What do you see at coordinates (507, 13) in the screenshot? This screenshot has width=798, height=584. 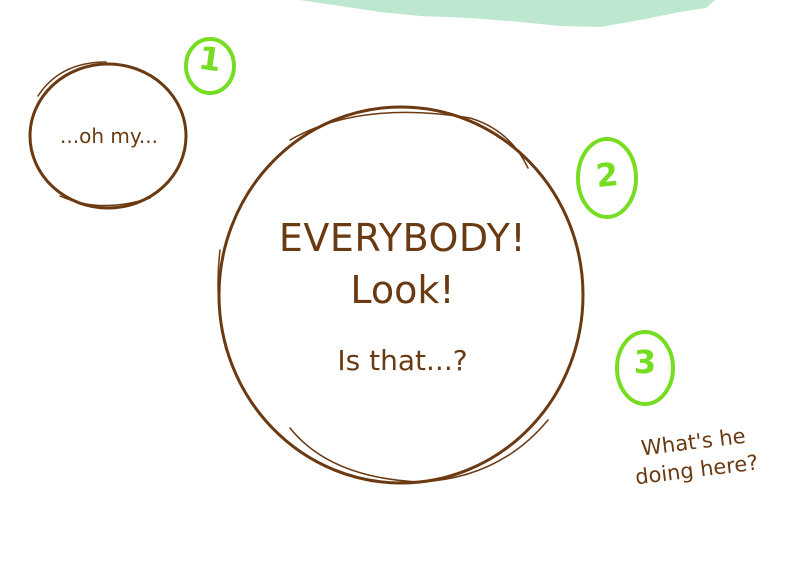 I see `top-green-shape` at bounding box center [507, 13].